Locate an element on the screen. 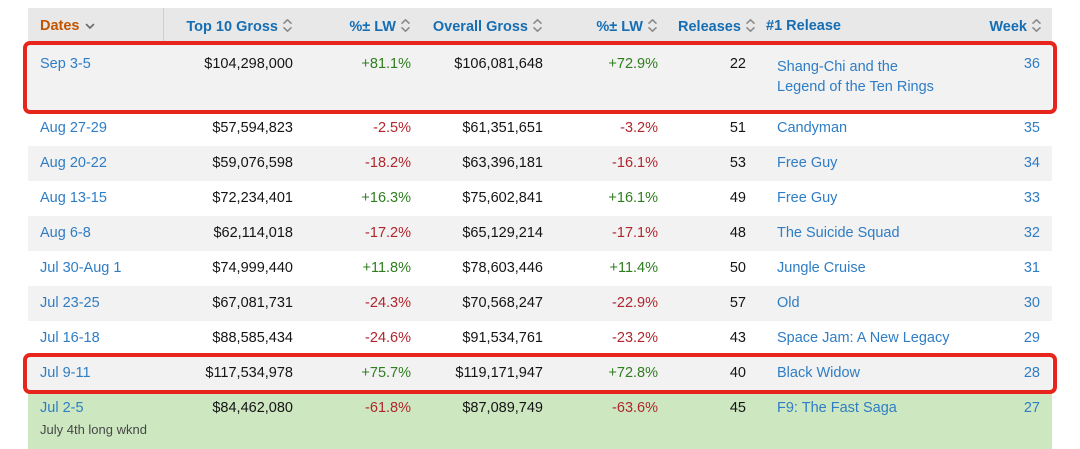  date-link: Sep 3-5 is located at coordinates (65, 64).